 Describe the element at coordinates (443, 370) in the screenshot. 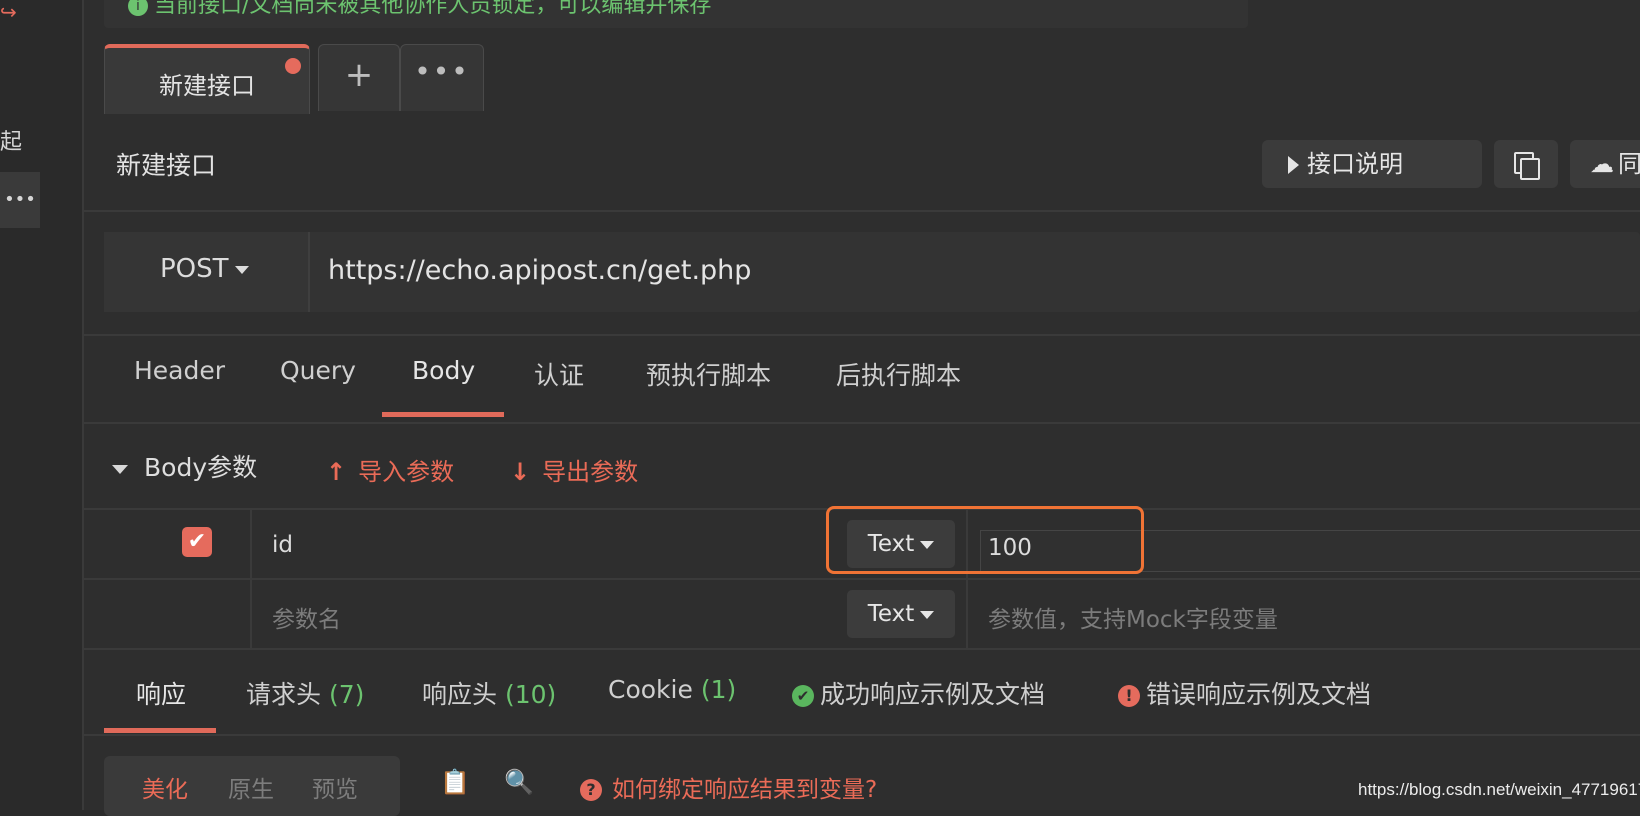

I see `tab-body: Body` at that location.